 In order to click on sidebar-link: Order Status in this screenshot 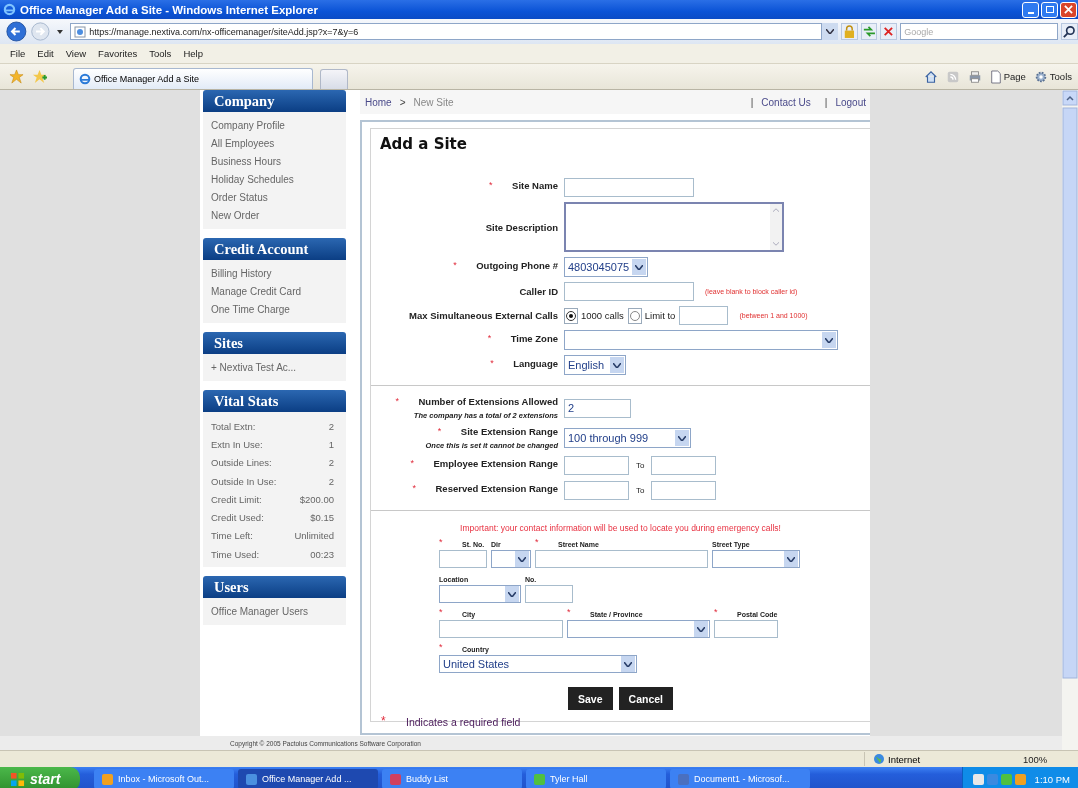, I will do `click(274, 198)`.